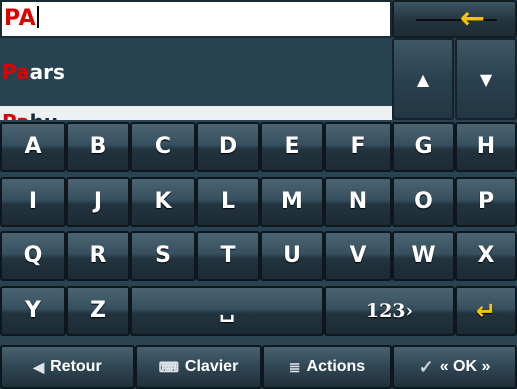  What do you see at coordinates (163, 202) in the screenshot?
I see `key-k: K` at bounding box center [163, 202].